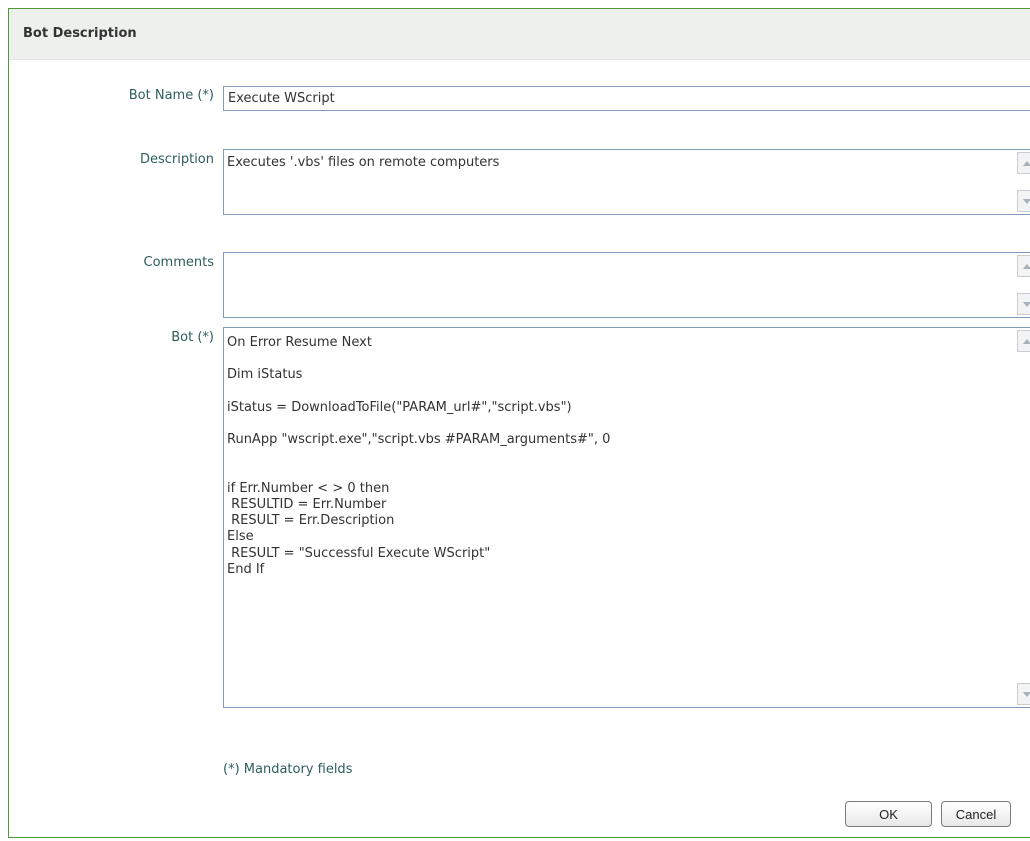 The image size is (1030, 841). I want to click on panel-header: Bot Description, so click(519, 34).